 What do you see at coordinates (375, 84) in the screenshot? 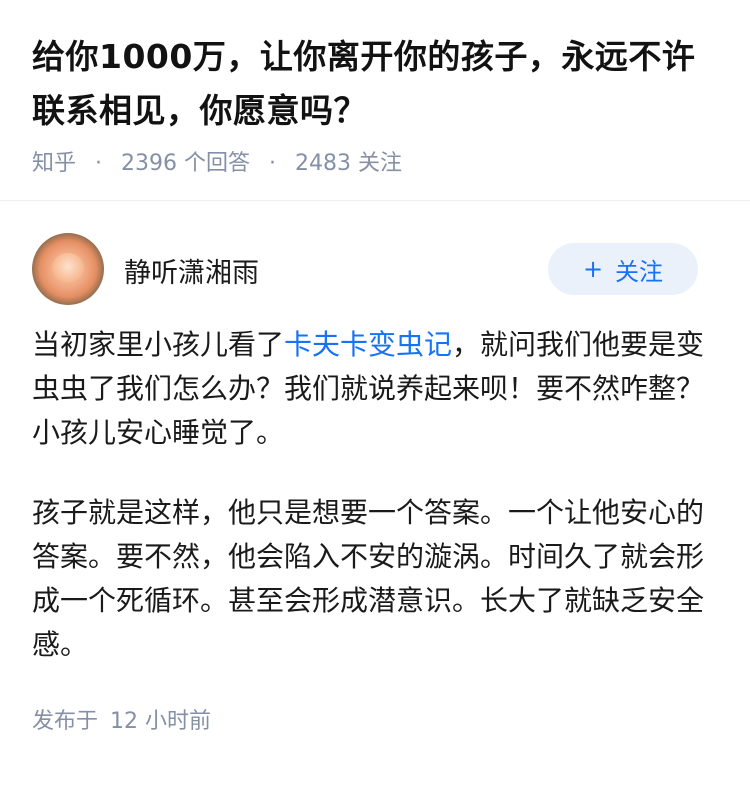
I see `question-title: 给你1000万，让你离开你的孩子，永远不许联系相见，你愿意吗？` at bounding box center [375, 84].